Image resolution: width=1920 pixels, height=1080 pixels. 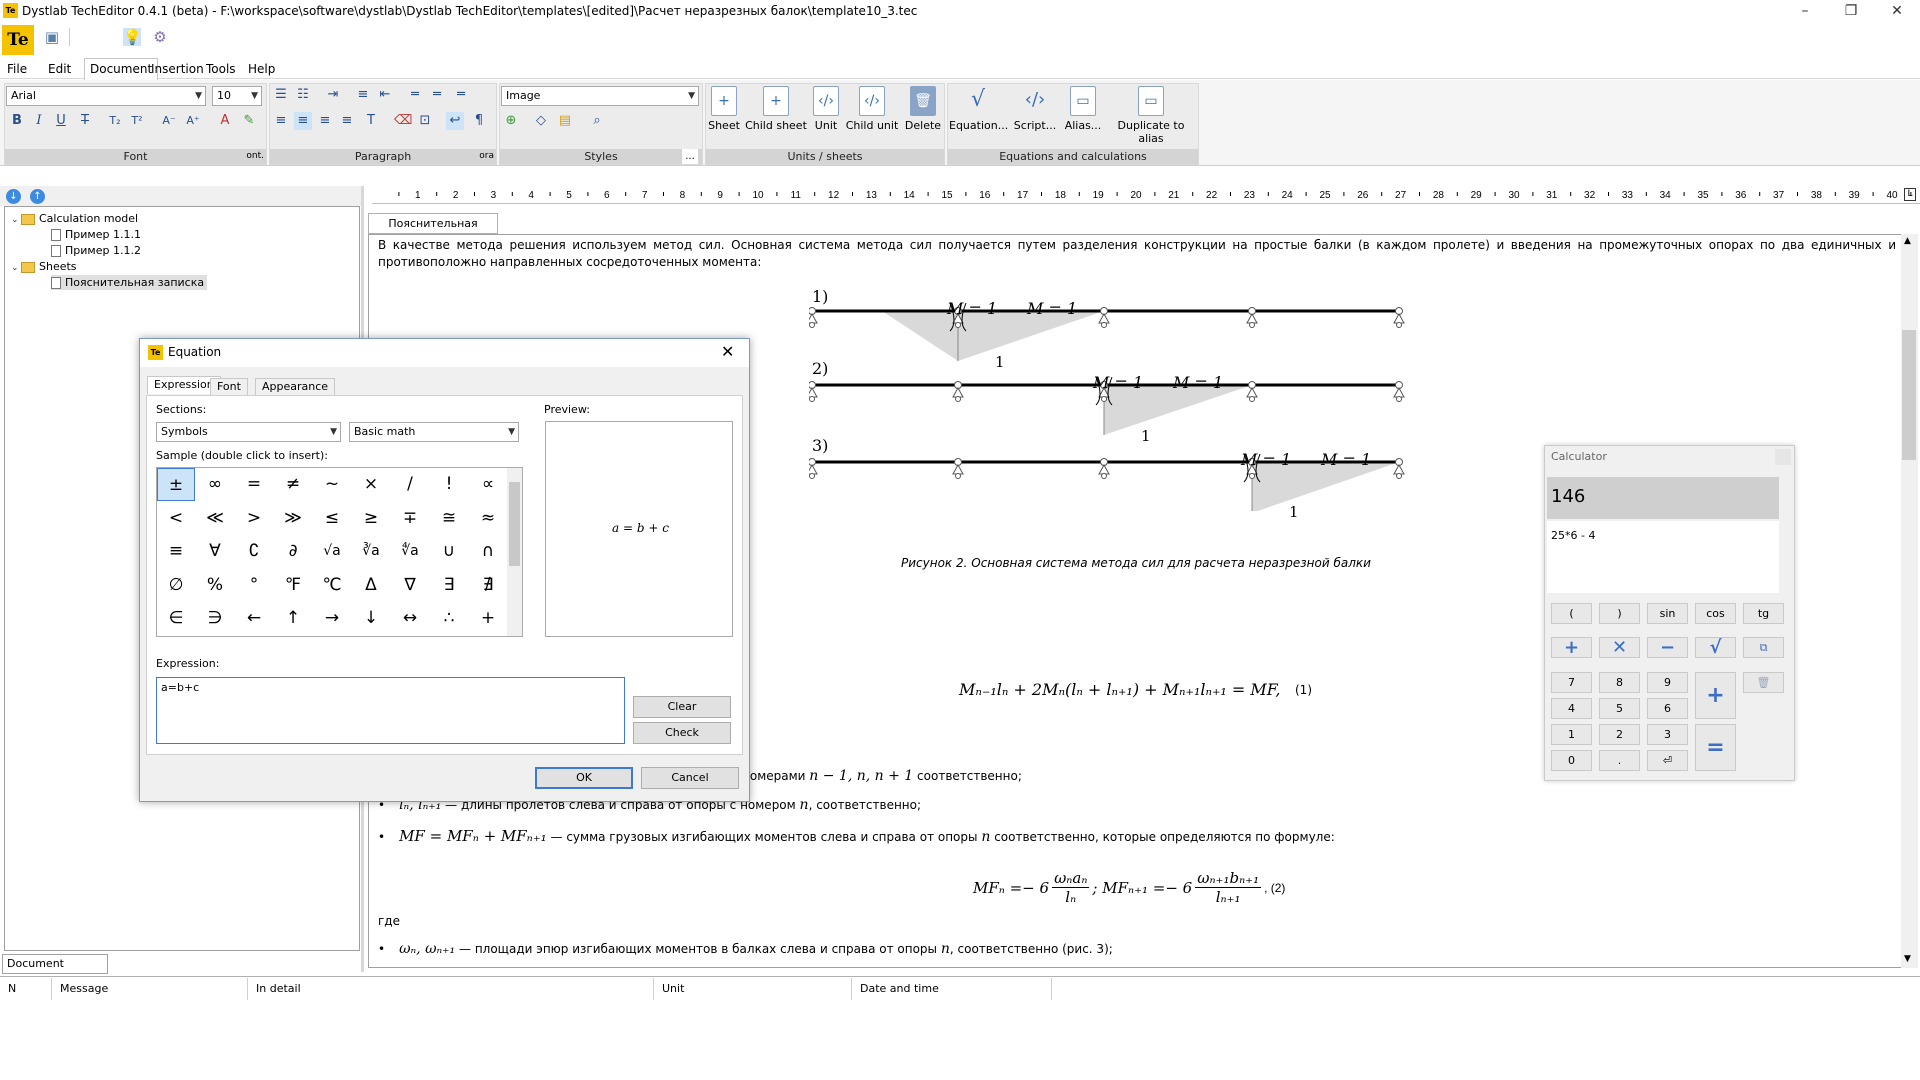 I want to click on symbol-scrollbar, so click(x=514, y=552).